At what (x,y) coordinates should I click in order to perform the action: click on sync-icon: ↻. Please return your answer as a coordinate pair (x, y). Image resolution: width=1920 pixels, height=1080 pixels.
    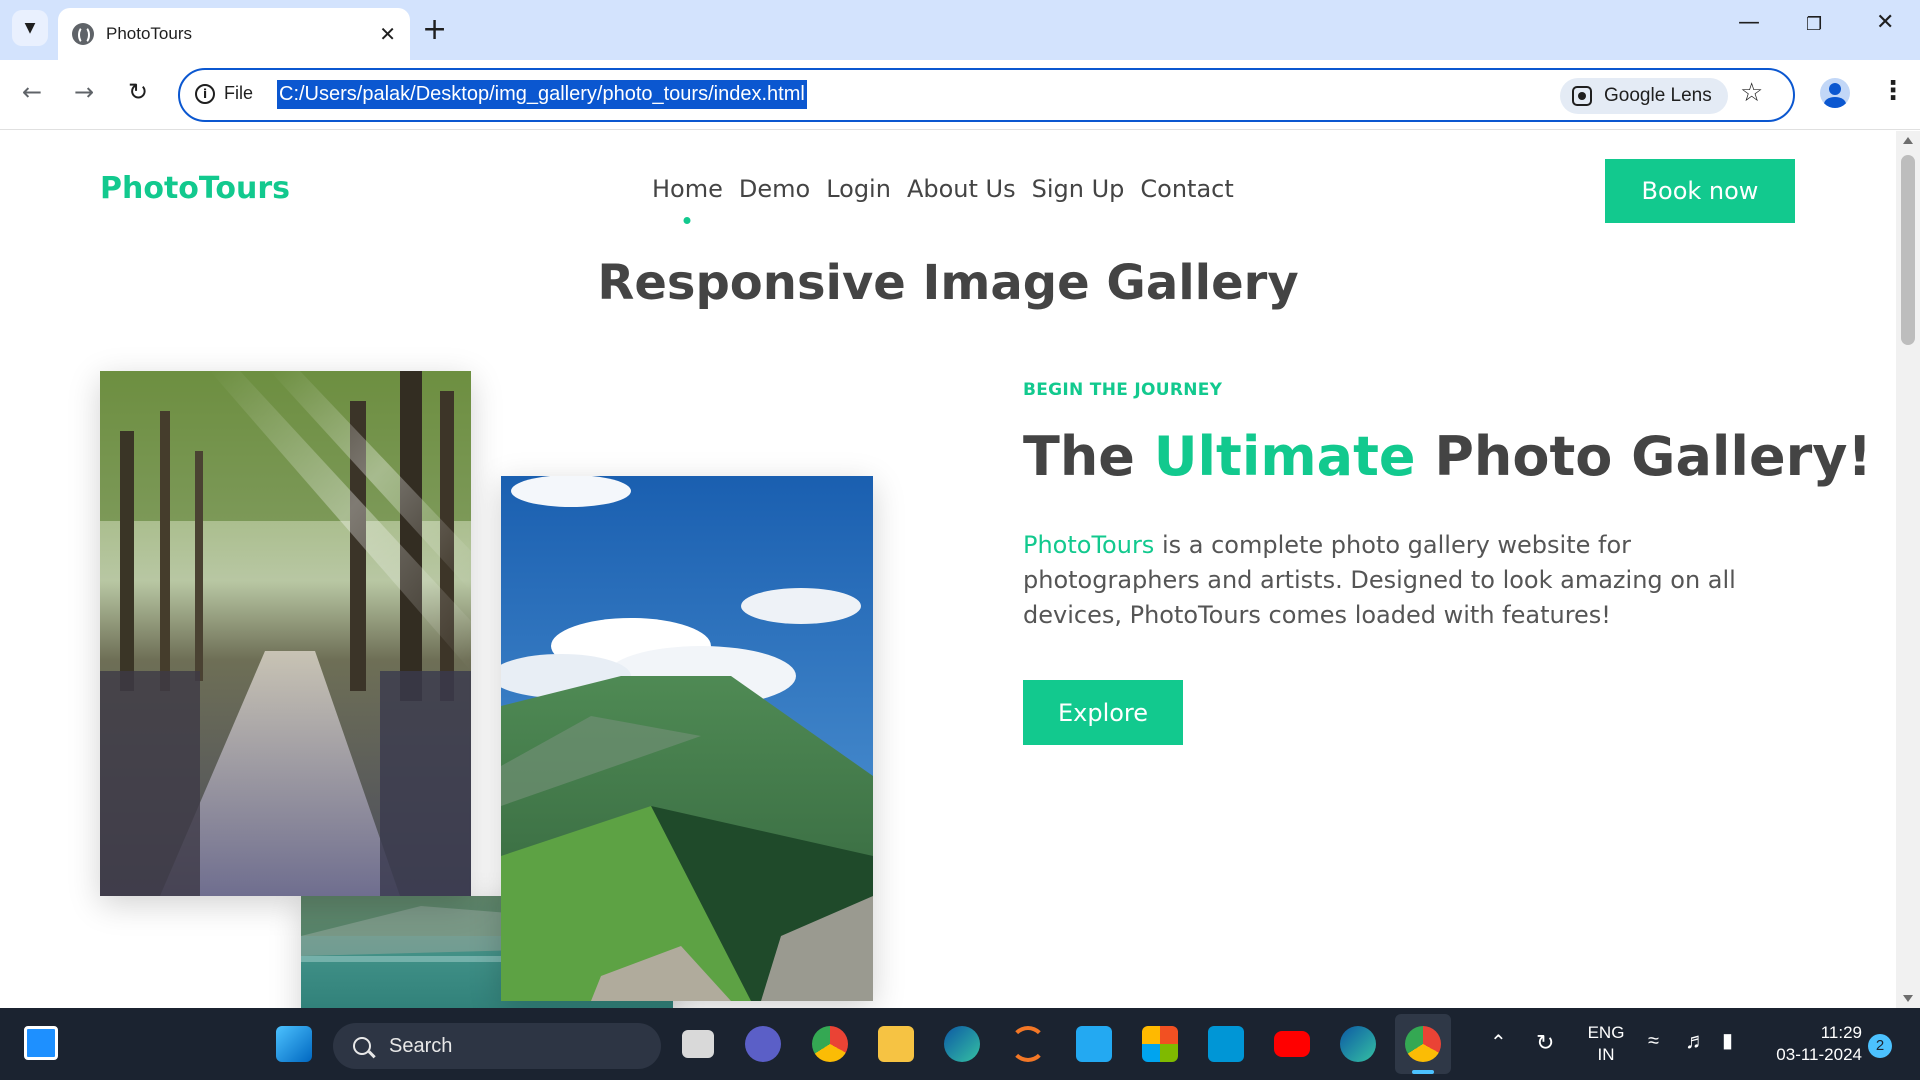
    Looking at the image, I should click on (1545, 1043).